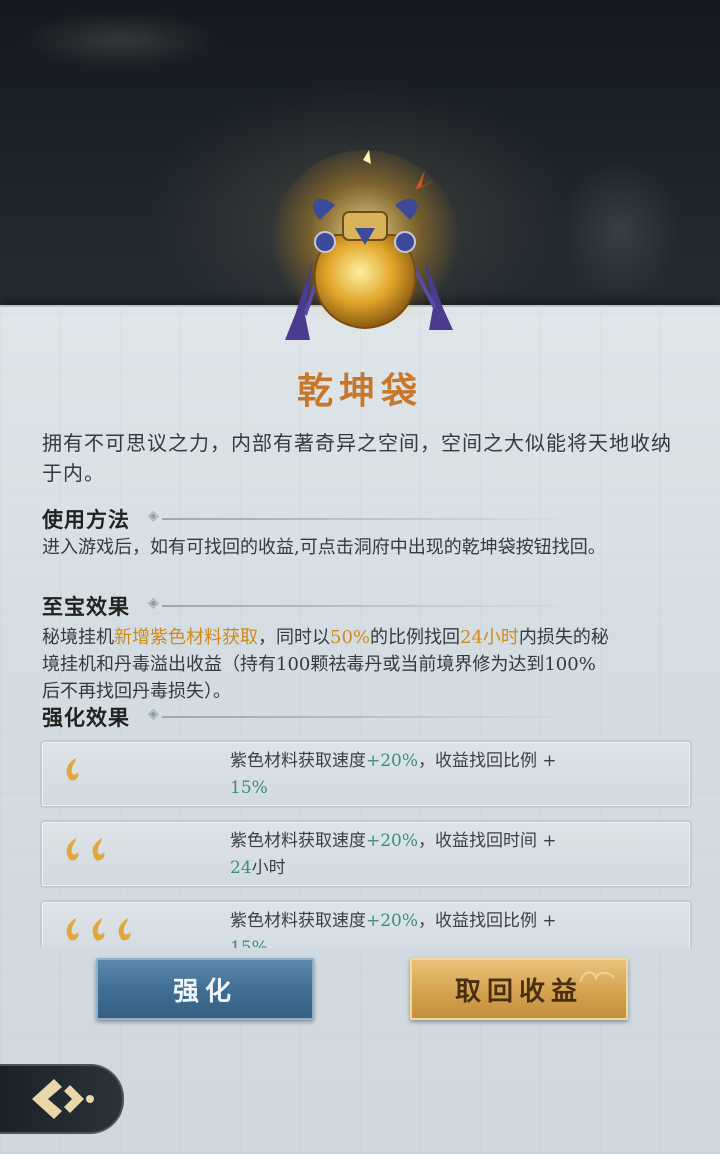  What do you see at coordinates (86, 717) in the screenshot?
I see `enhance-heading: 强化效果` at bounding box center [86, 717].